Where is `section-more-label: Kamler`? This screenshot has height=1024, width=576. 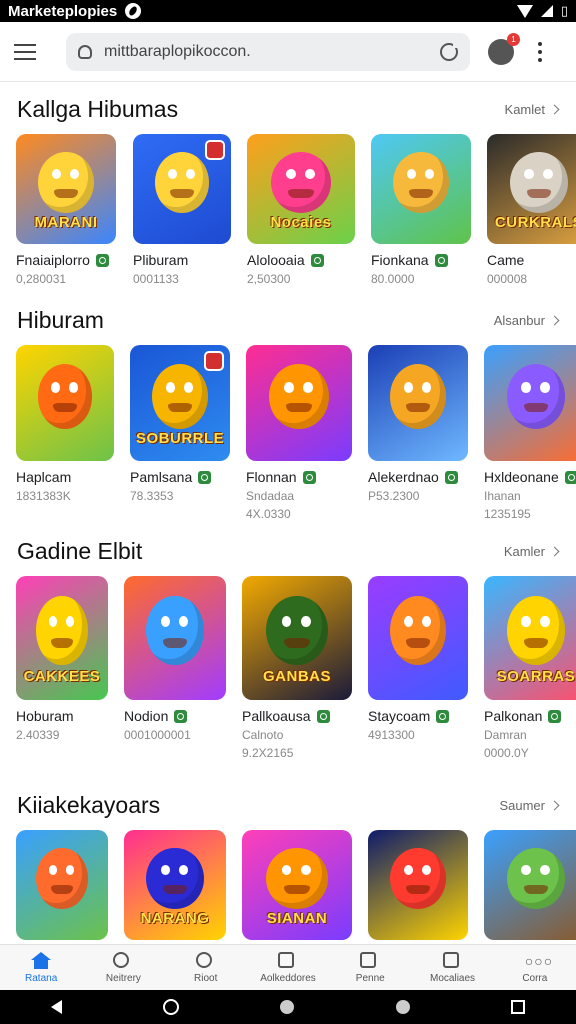
section-more-label: Kamler is located at coordinates (524, 551).